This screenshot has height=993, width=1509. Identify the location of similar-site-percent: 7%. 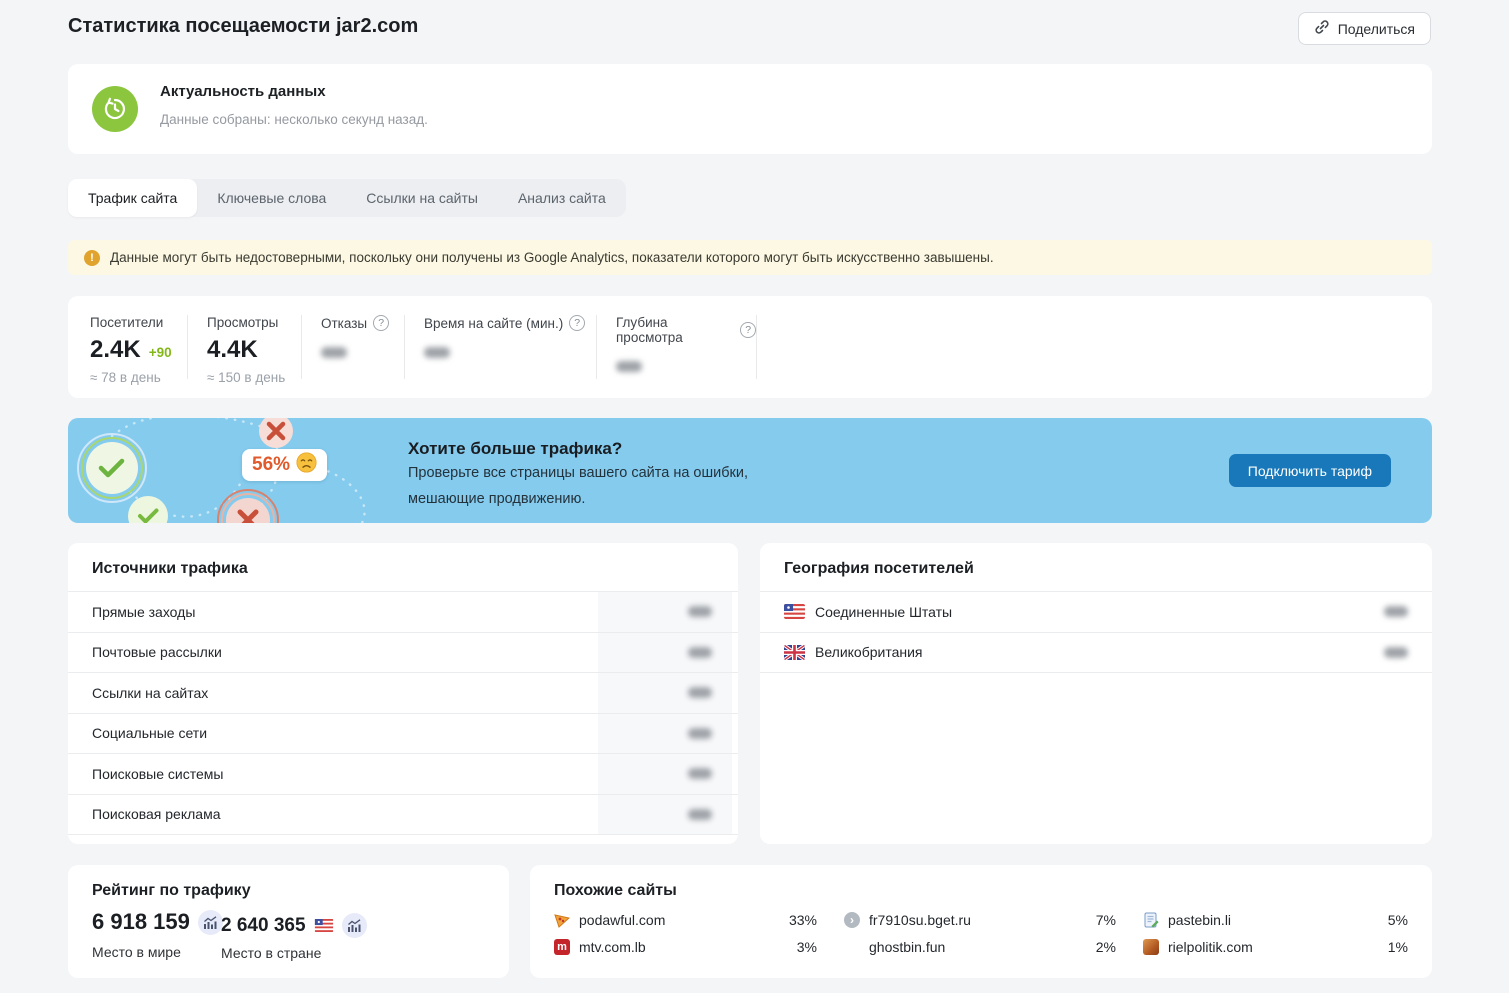
(1105, 920).